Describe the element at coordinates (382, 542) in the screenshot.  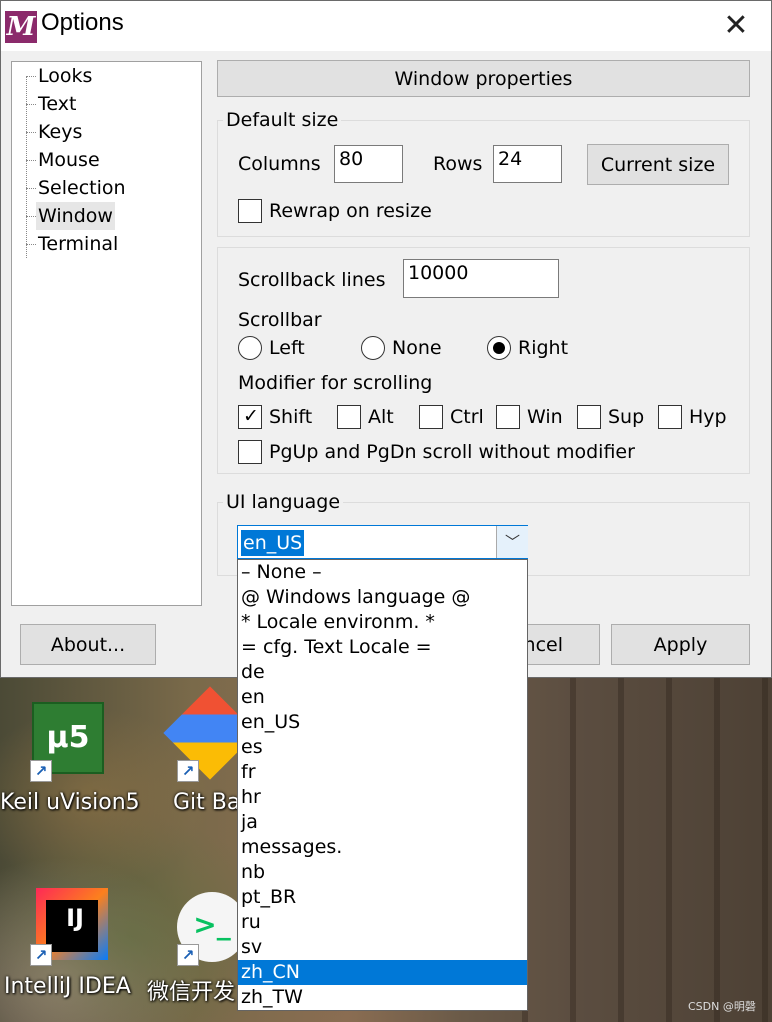
I see `ui-language-combobox: en_US ﹀` at that location.